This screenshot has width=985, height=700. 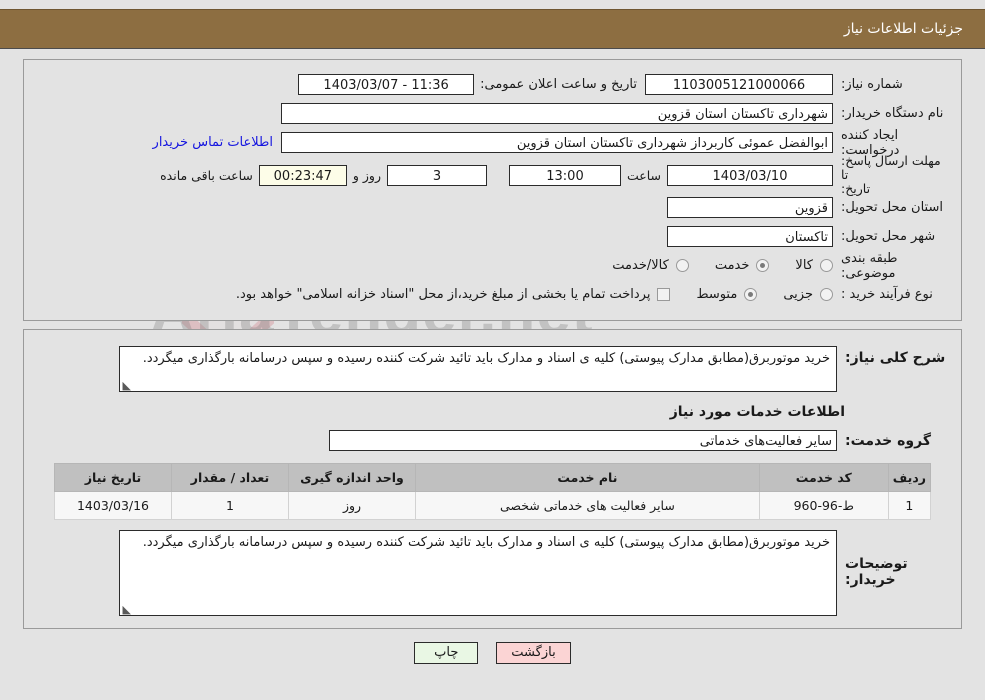 I want to click on col-header-radif: ردیف, so click(x=909, y=477).